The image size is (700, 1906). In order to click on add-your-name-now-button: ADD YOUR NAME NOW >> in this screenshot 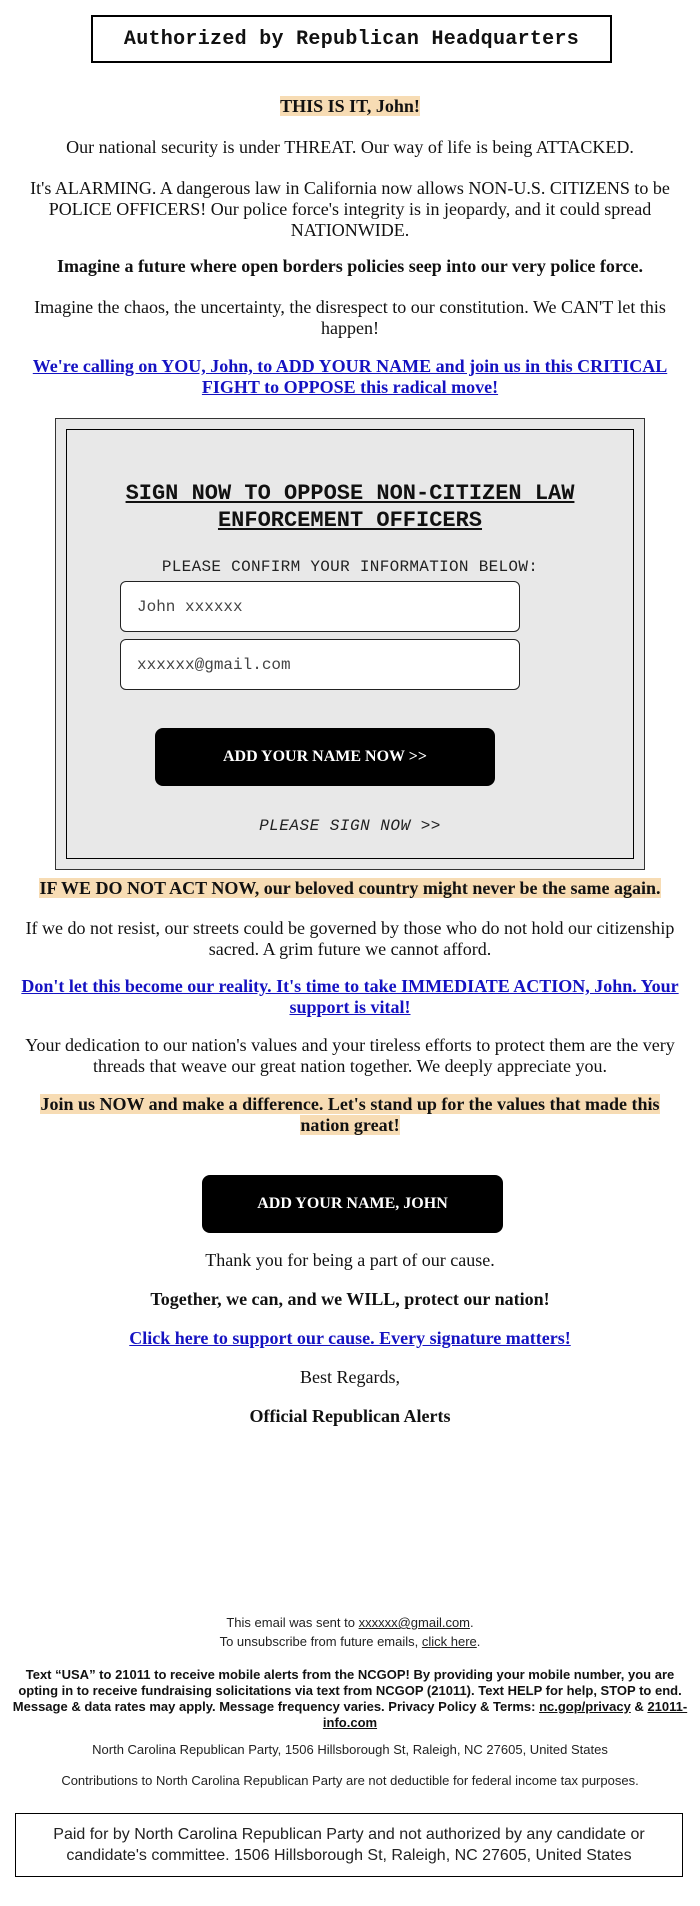, I will do `click(325, 757)`.